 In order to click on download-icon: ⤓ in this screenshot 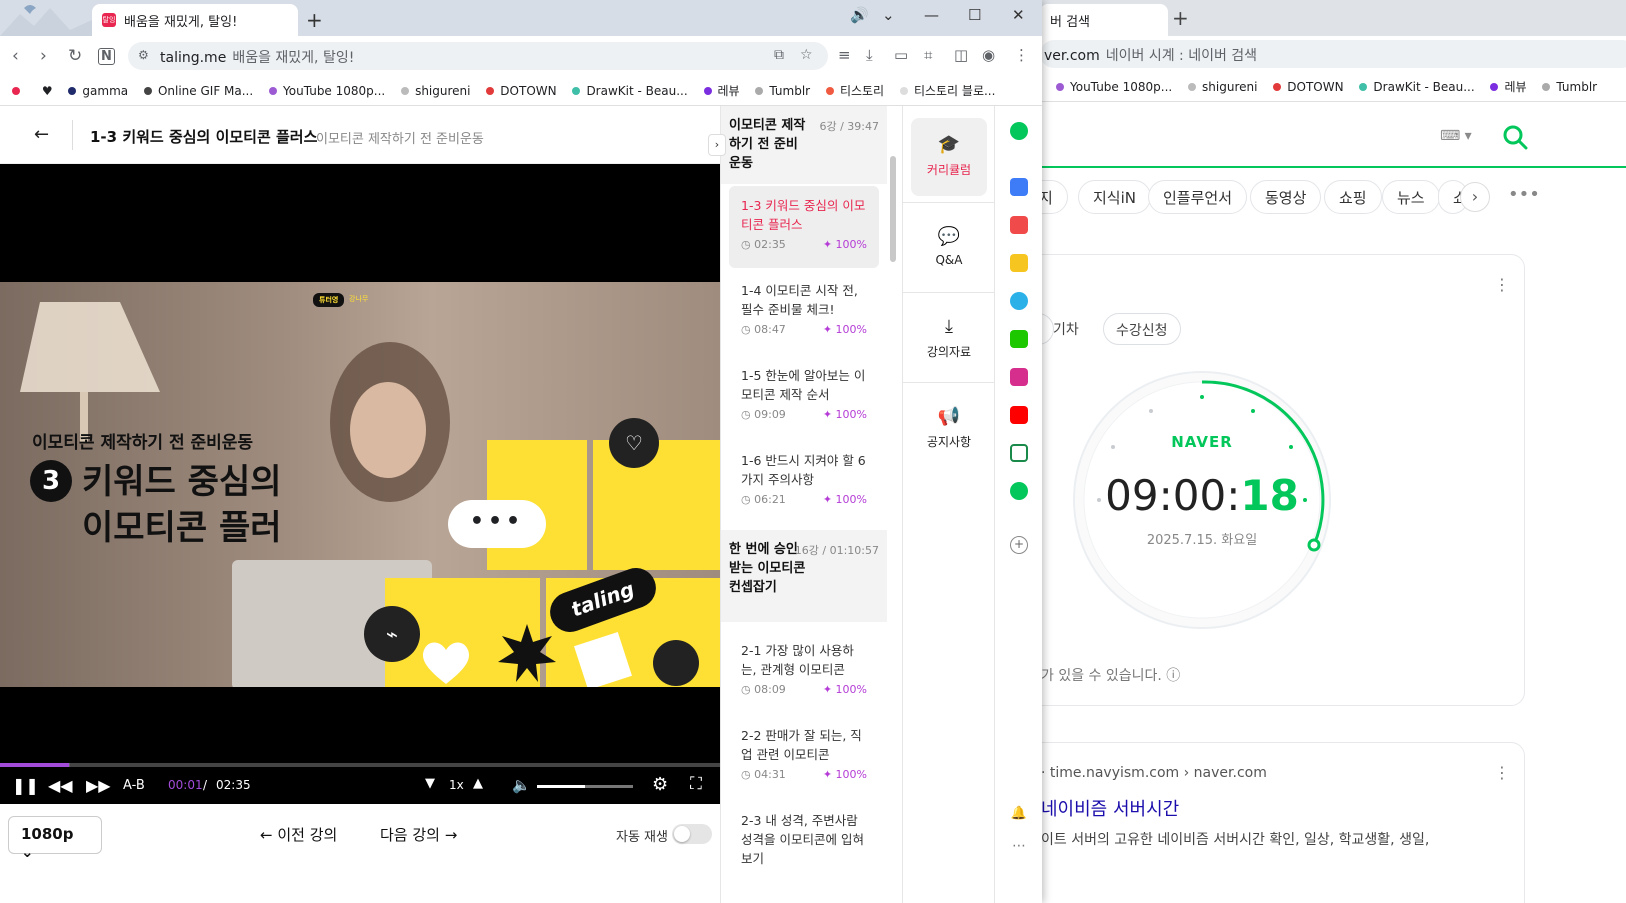, I will do `click(869, 55)`.